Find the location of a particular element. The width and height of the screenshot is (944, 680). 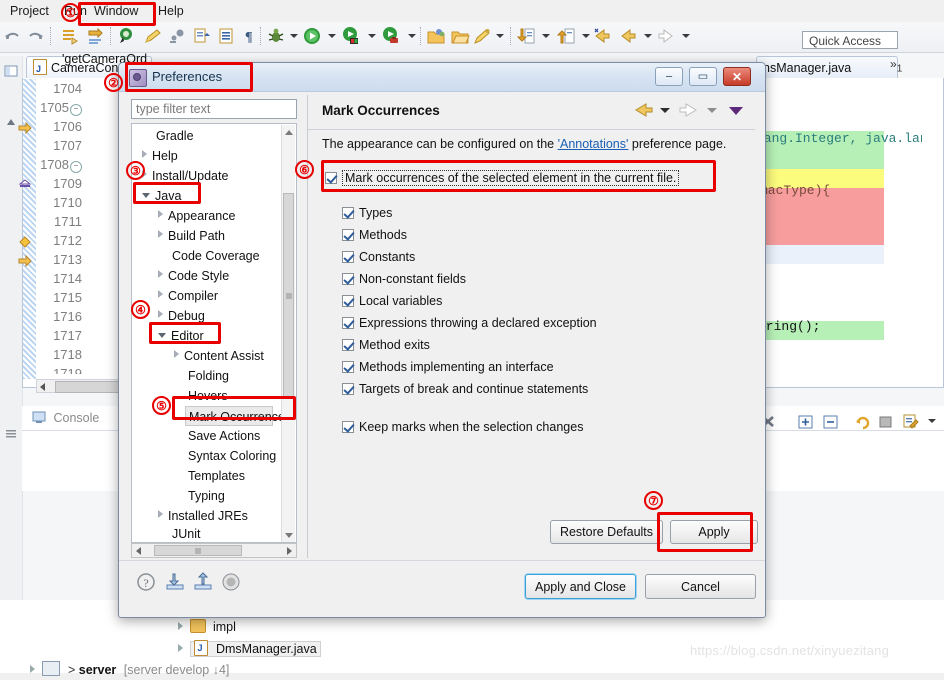

tree-horizontal-scrollbar is located at coordinates (214, 550).